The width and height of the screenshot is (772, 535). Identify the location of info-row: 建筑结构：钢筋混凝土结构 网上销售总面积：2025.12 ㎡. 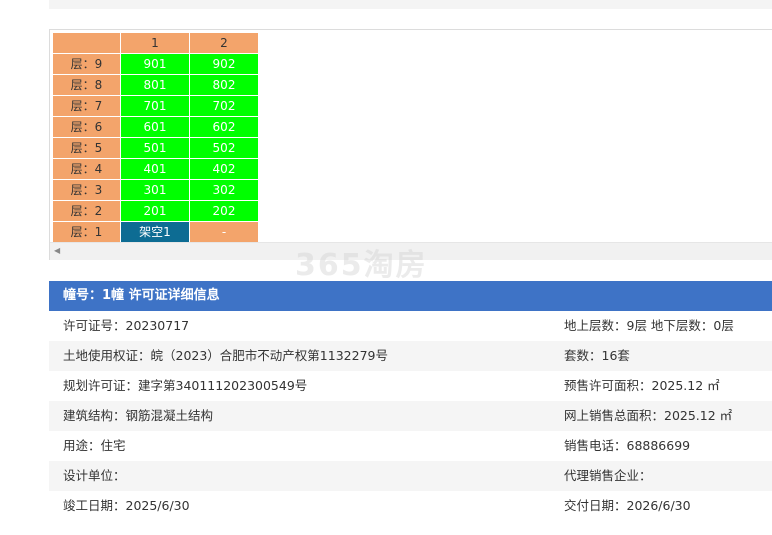
(410, 416).